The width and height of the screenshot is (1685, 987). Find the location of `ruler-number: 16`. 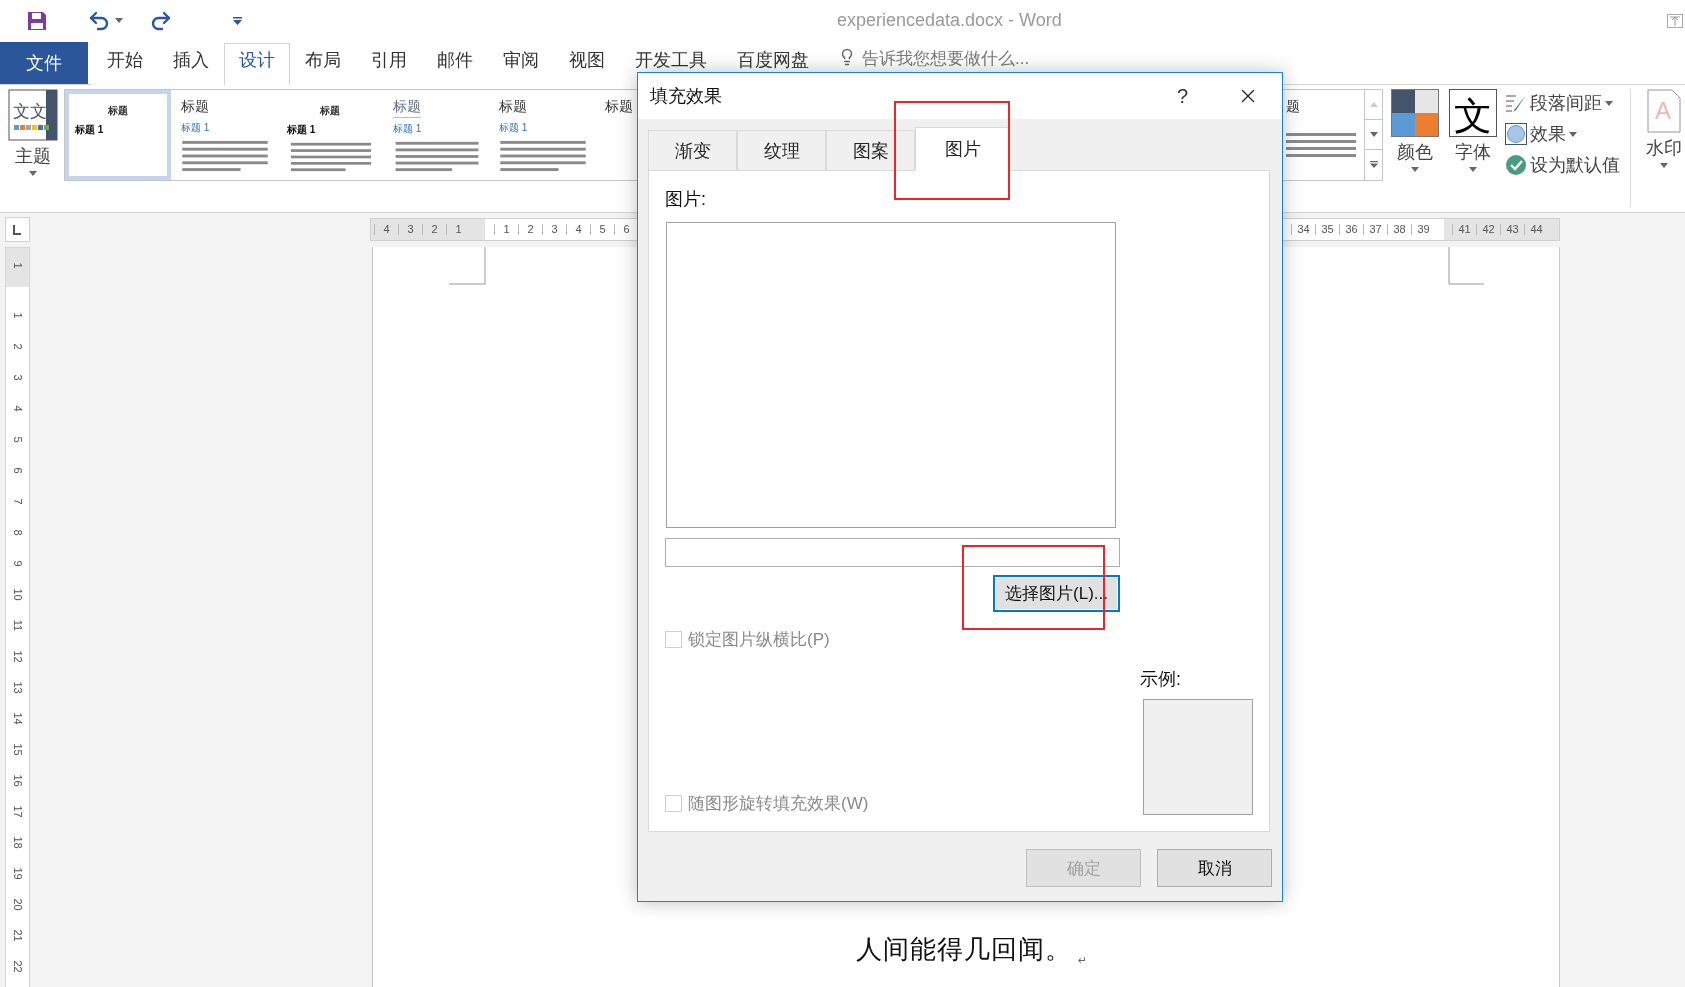

ruler-number: 16 is located at coordinates (18, 780).